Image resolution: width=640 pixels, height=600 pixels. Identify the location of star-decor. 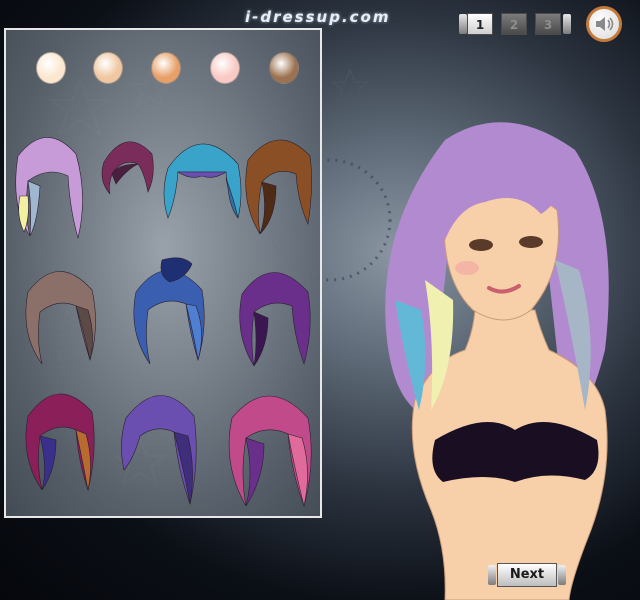
(350, 85).